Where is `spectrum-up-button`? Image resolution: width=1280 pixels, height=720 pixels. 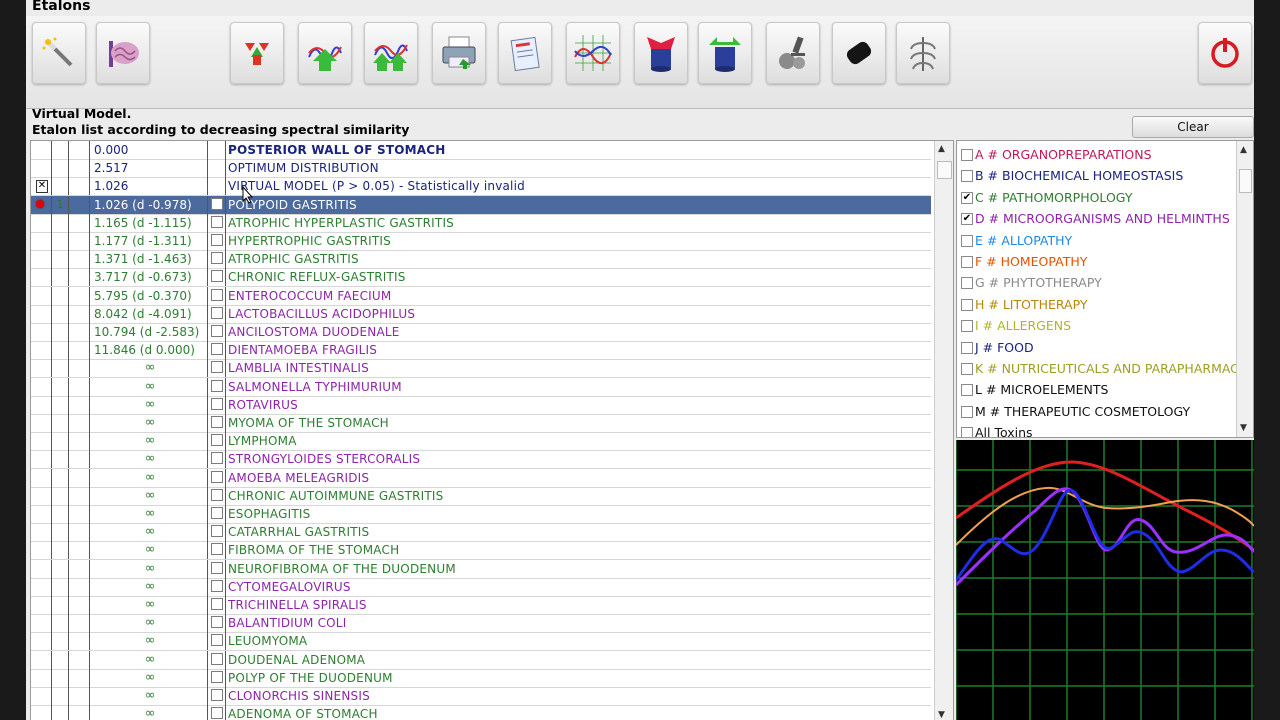
spectrum-up-button is located at coordinates (325, 53).